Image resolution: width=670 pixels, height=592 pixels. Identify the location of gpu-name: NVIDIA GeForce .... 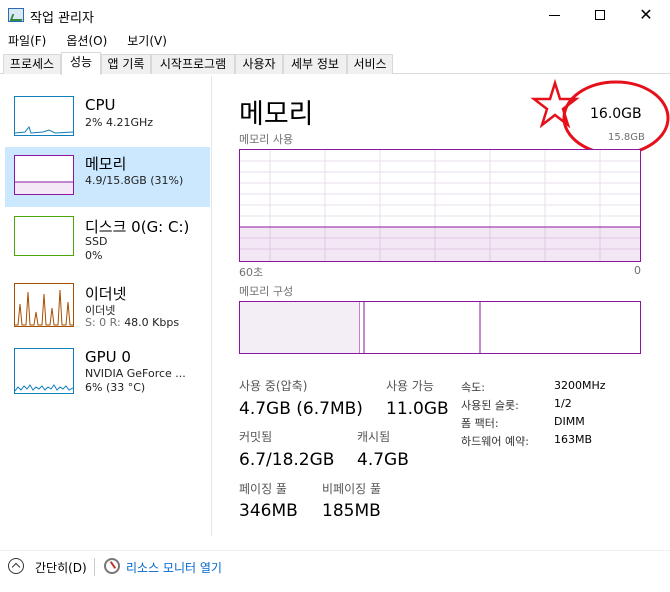
(135, 373).